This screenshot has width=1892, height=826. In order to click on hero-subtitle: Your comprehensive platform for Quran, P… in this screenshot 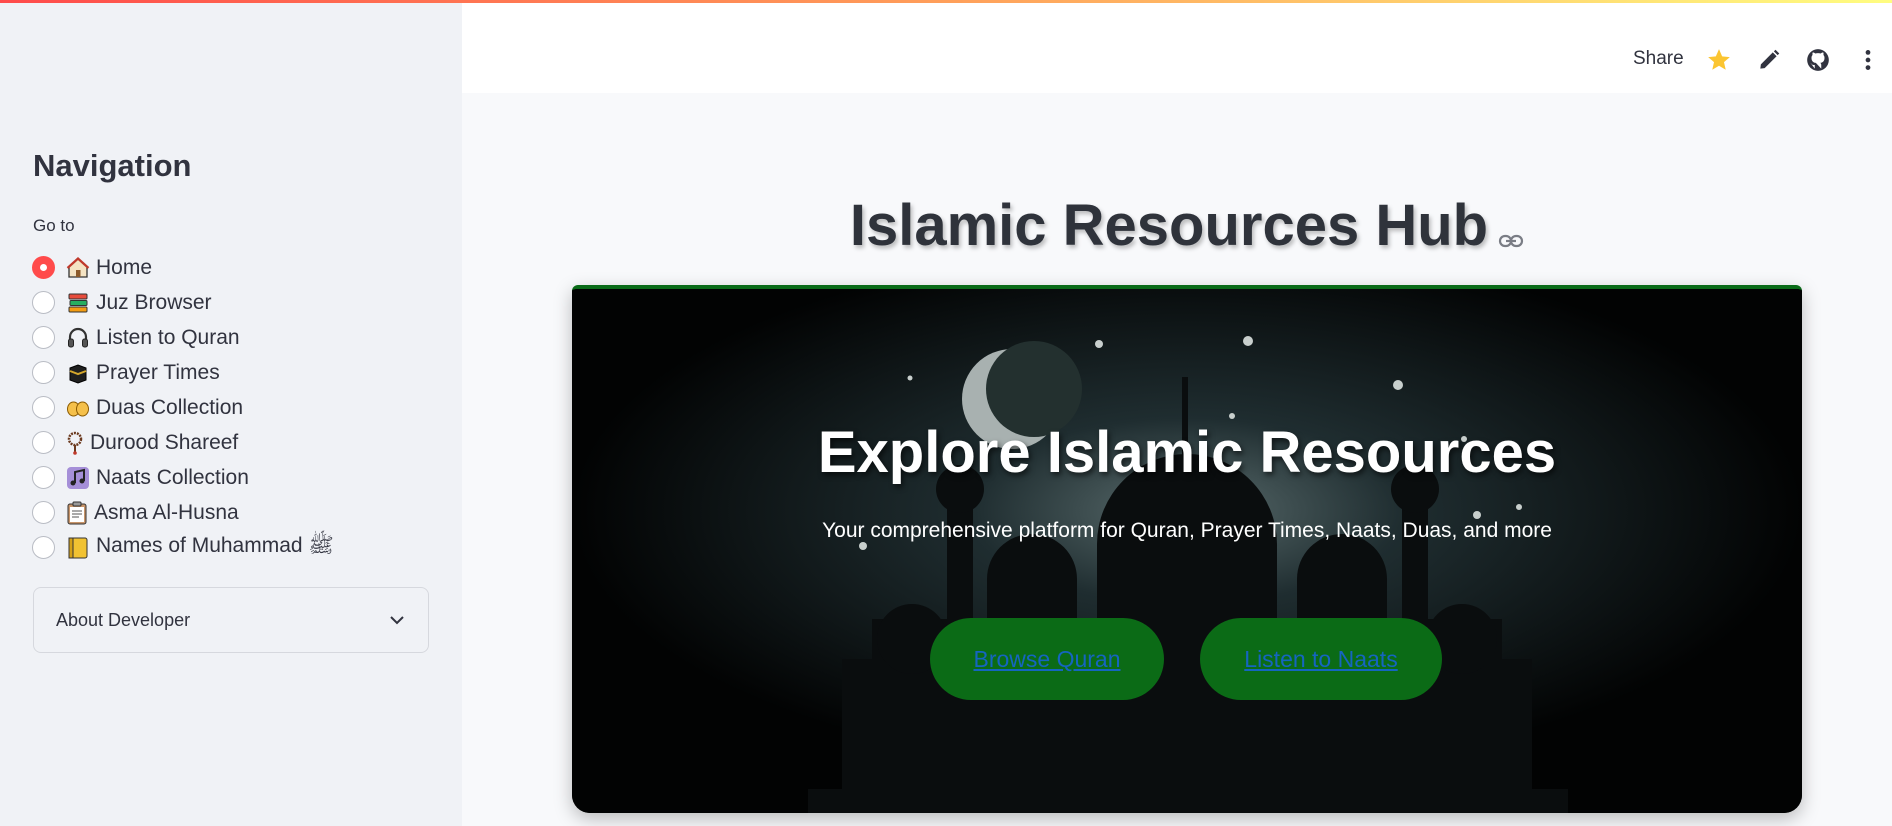, I will do `click(1187, 530)`.